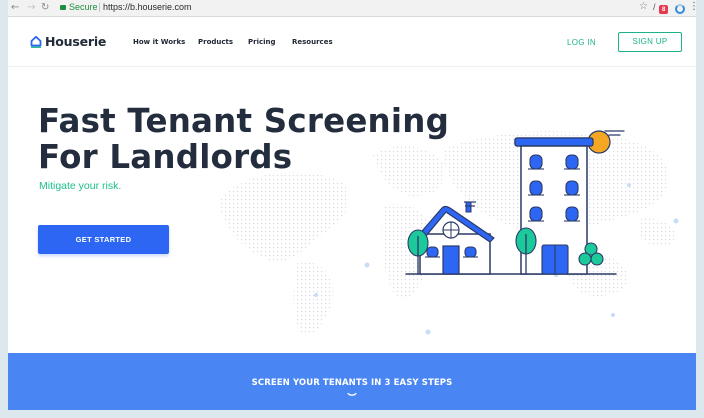  I want to click on nav-resources: Resources, so click(312, 42).